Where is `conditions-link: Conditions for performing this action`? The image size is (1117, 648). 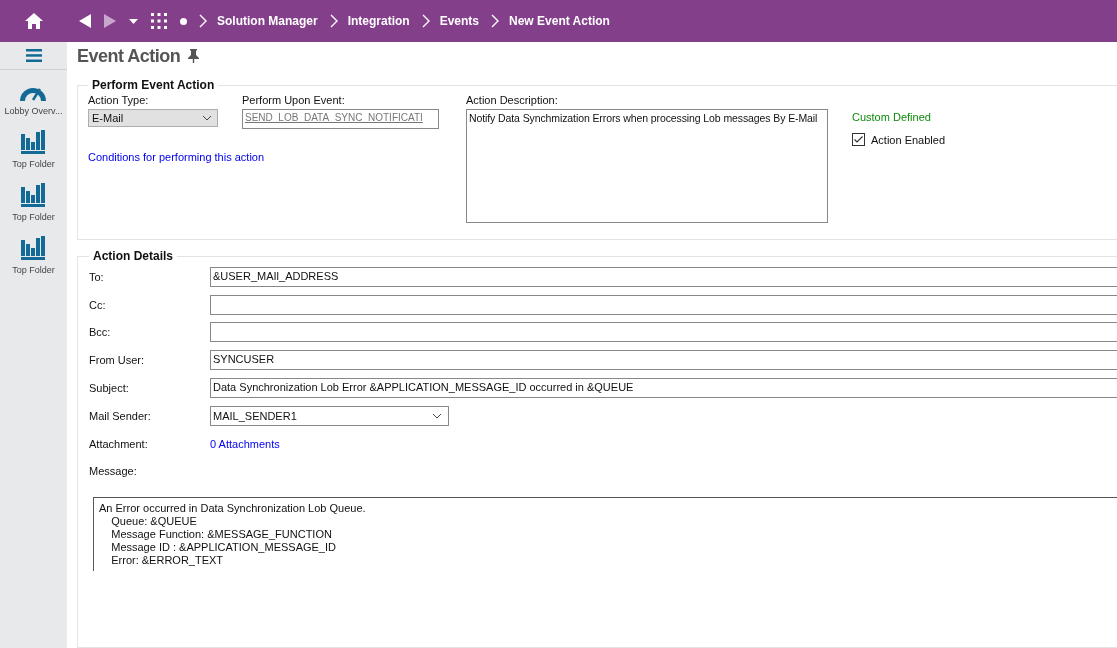 conditions-link: Conditions for performing this action is located at coordinates (176, 157).